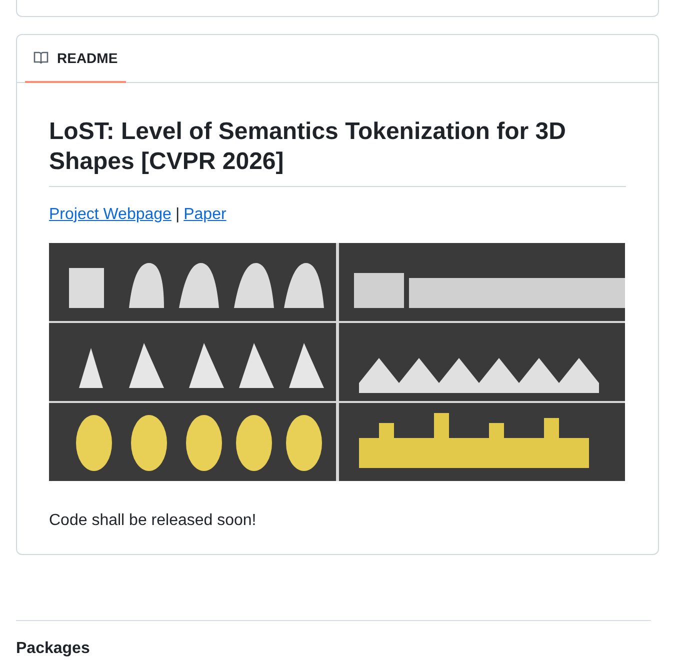 This screenshot has width=675, height=669. What do you see at coordinates (75, 59) in the screenshot?
I see `readme-tab: README` at bounding box center [75, 59].